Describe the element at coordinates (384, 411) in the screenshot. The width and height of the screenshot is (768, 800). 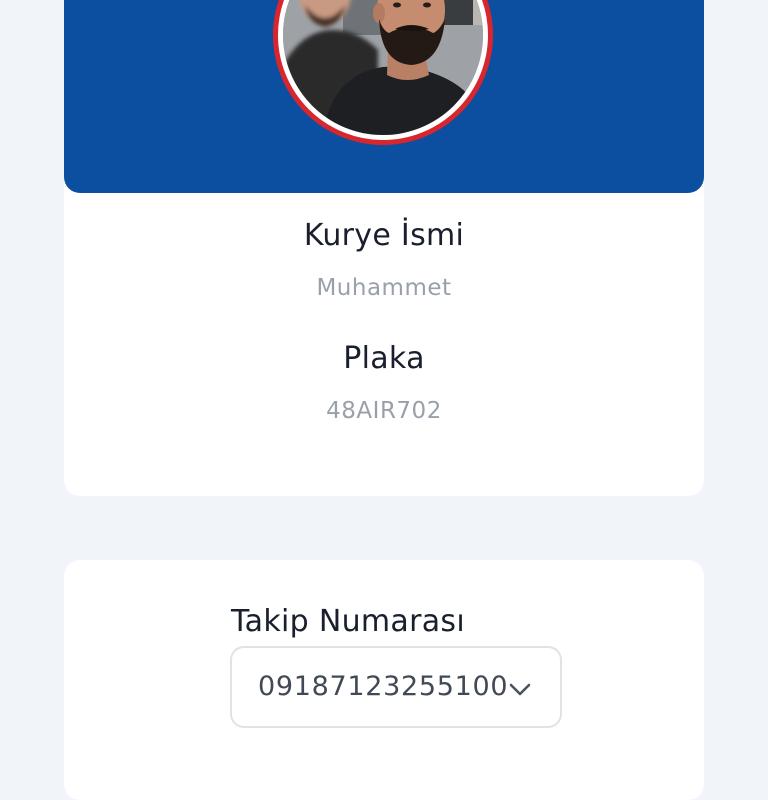
I see `plate-value: 48AIR702` at that location.